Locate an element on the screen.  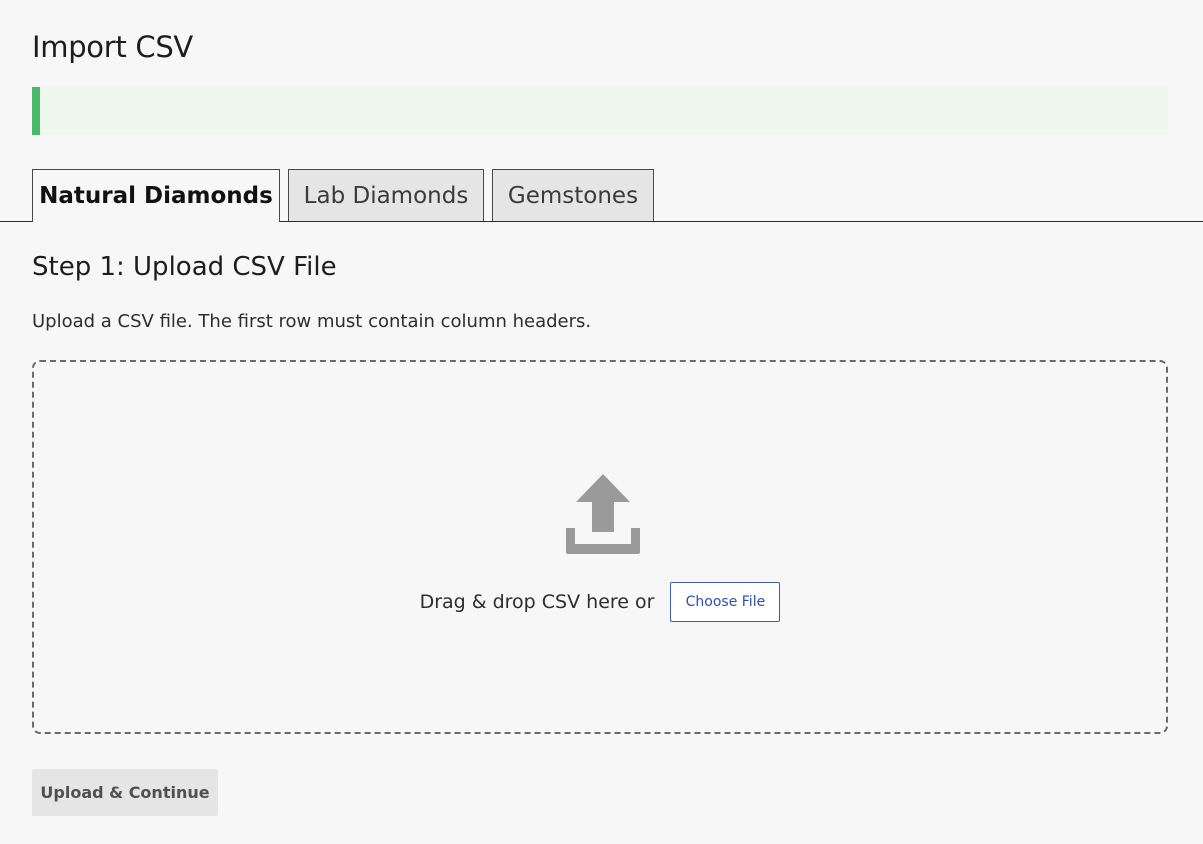
notice-banner is located at coordinates (600, 111).